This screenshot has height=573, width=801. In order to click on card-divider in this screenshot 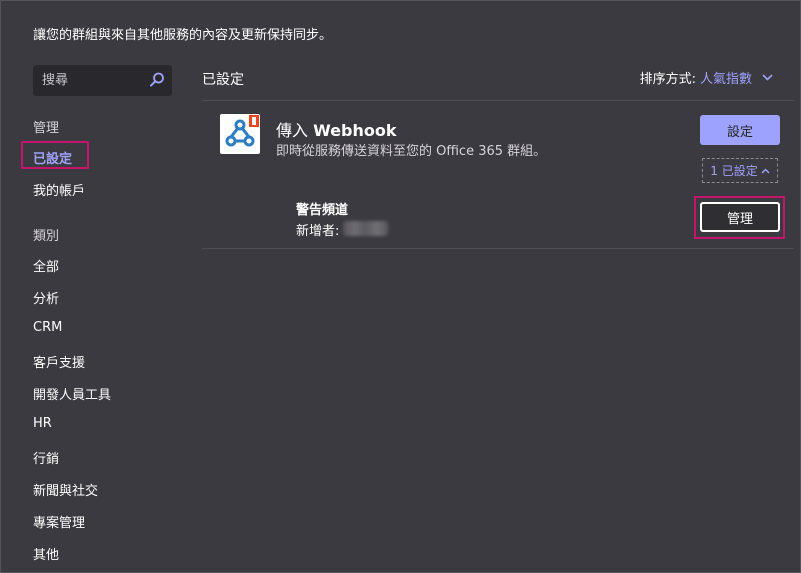, I will do `click(498, 248)`.